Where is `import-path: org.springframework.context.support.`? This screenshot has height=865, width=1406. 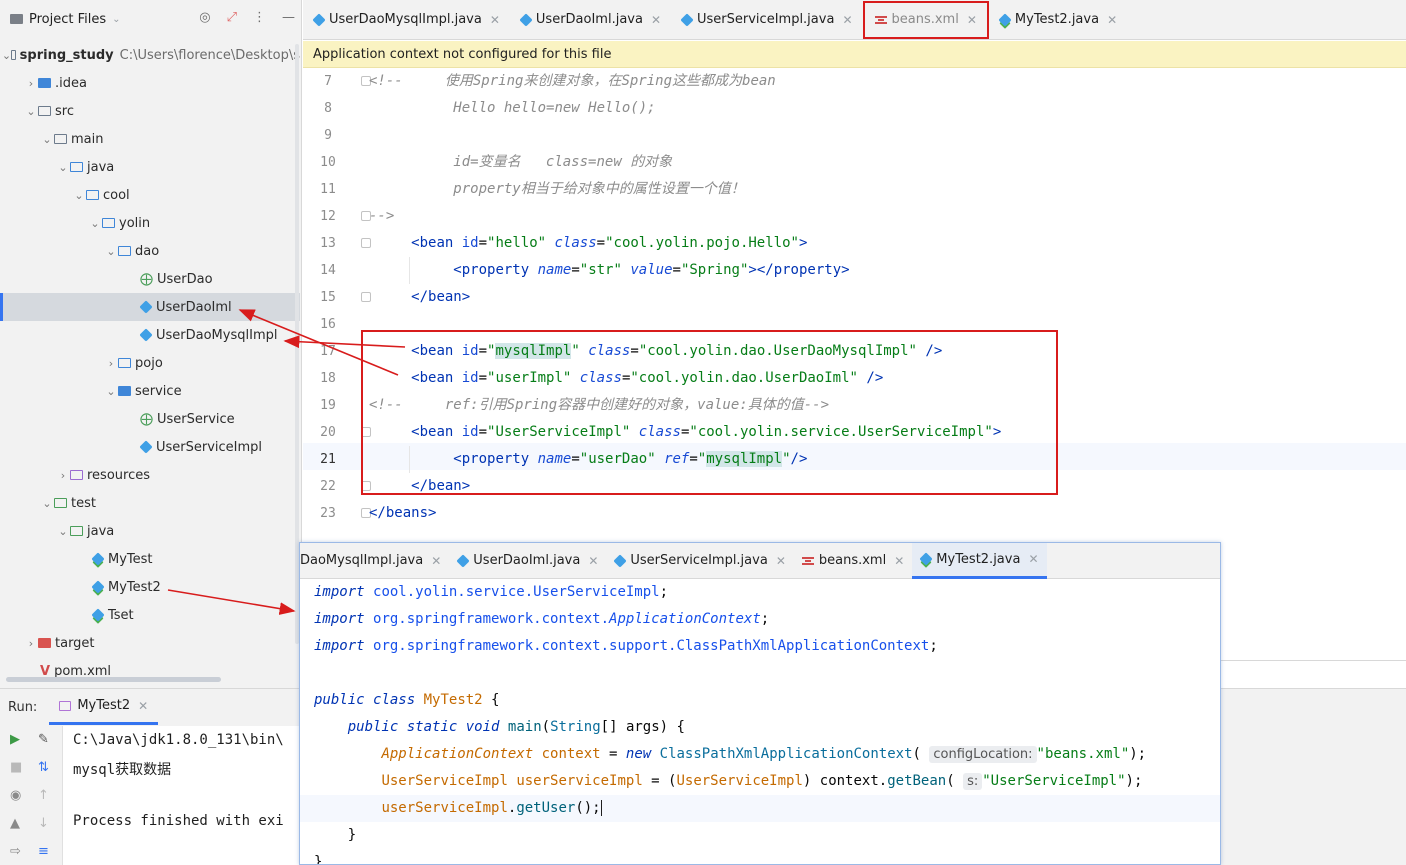 import-path: org.springframework.context.support. is located at coordinates (525, 646).